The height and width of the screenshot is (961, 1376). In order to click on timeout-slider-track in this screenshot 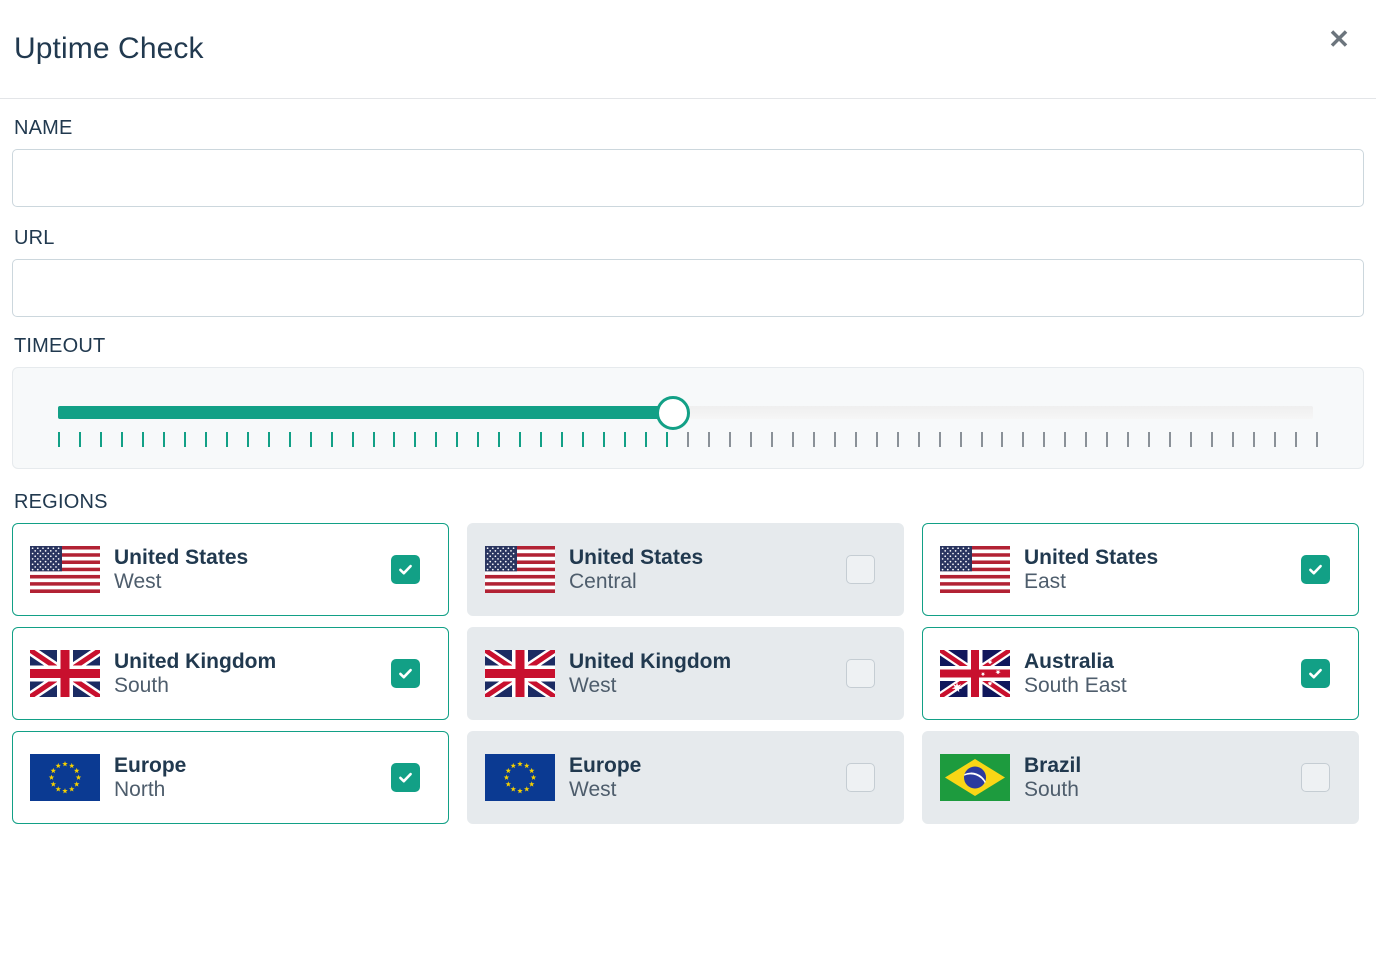, I will do `click(685, 412)`.